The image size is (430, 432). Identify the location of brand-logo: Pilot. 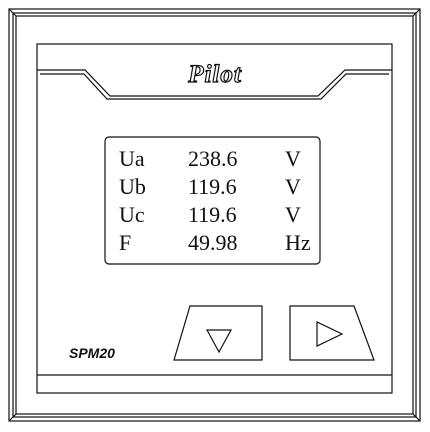
(214, 74).